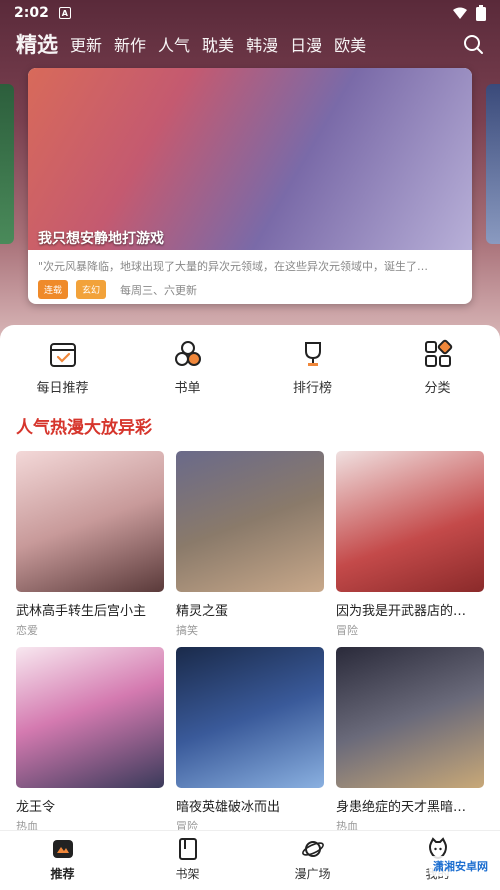 This screenshot has height=890, width=500. Describe the element at coordinates (101, 239) in the screenshot. I see `banner-title: 我只想安静地打游戏` at that location.